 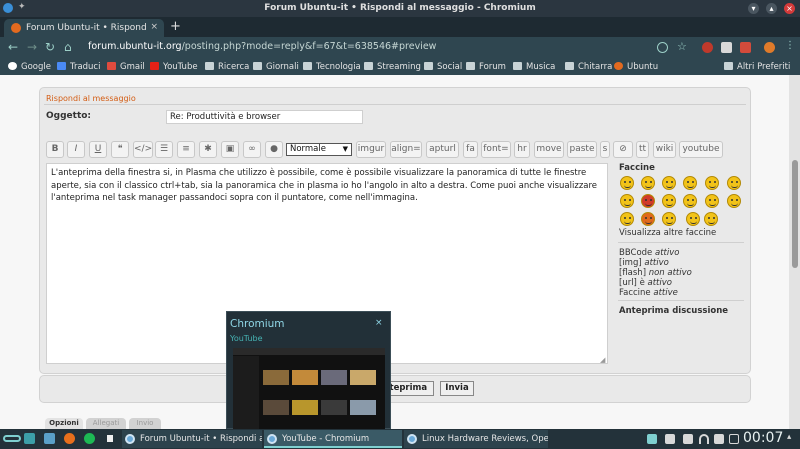 What do you see at coordinates (68, 47) in the screenshot?
I see `home-icon: ⌂` at bounding box center [68, 47].